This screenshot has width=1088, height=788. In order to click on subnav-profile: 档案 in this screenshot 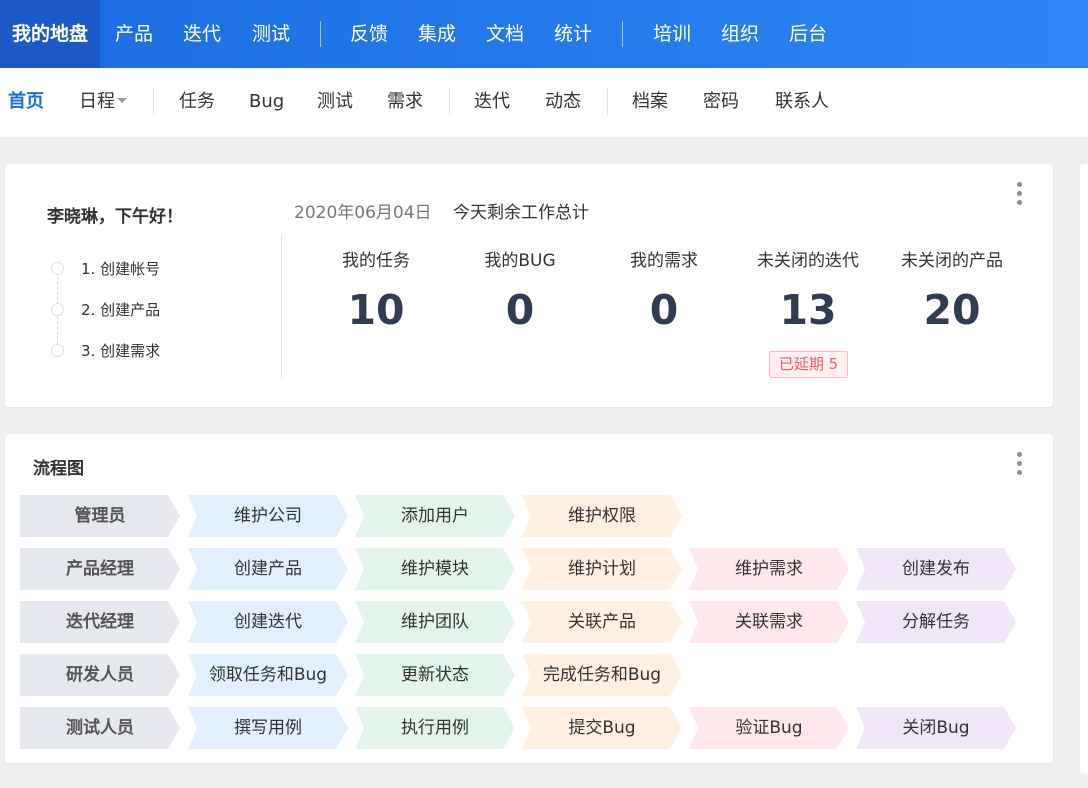, I will do `click(650, 102)`.